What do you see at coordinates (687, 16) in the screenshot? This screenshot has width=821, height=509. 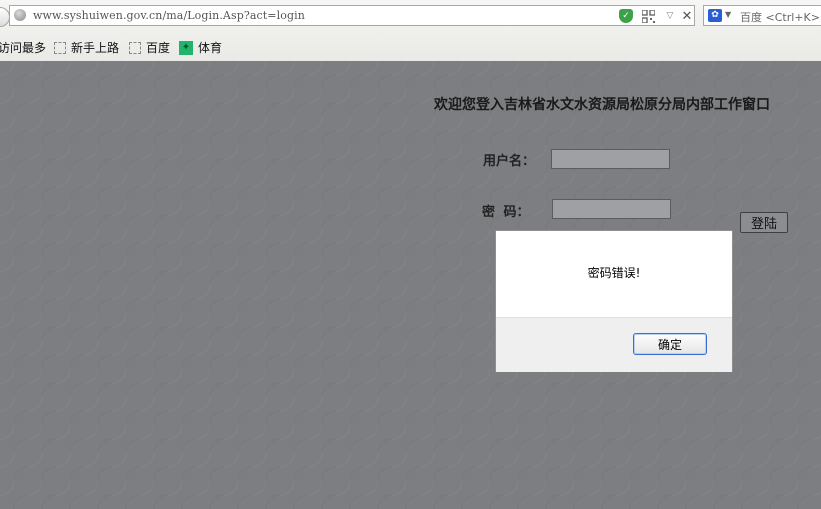 I see `stop-icon: ✕` at bounding box center [687, 16].